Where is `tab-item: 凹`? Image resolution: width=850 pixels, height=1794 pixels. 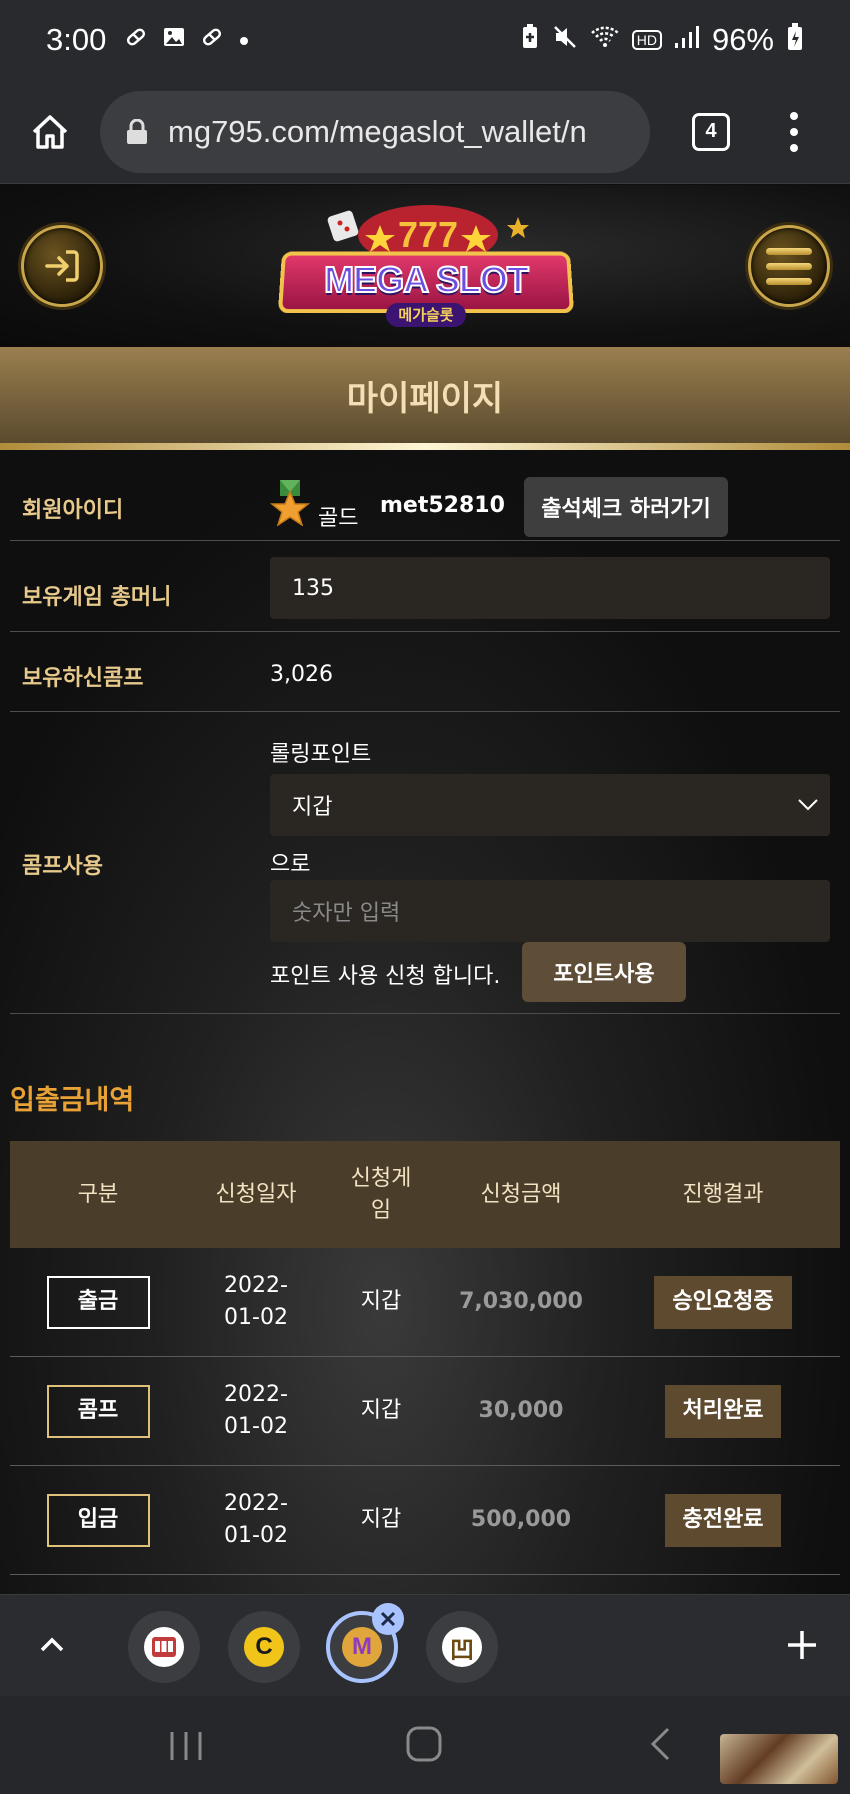 tab-item: 凹 is located at coordinates (462, 1647).